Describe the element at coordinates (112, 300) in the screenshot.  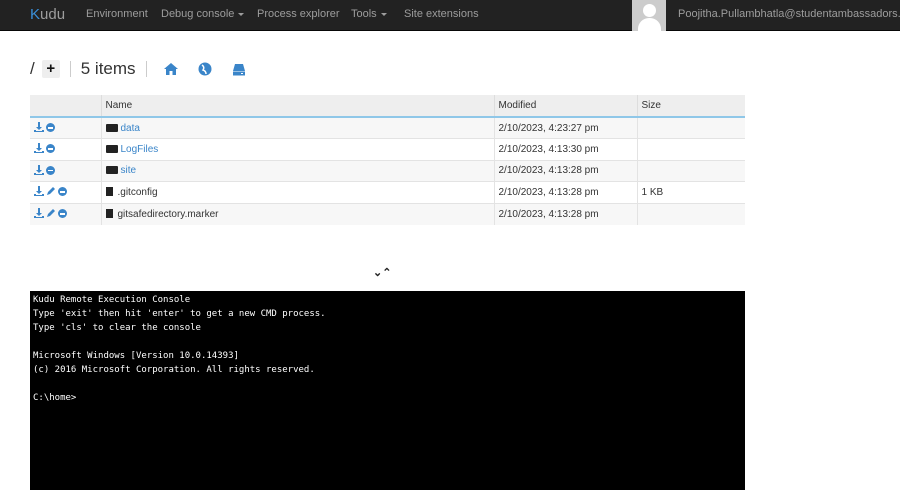
I see `console-line: Kudu Remote Execution Console` at that location.